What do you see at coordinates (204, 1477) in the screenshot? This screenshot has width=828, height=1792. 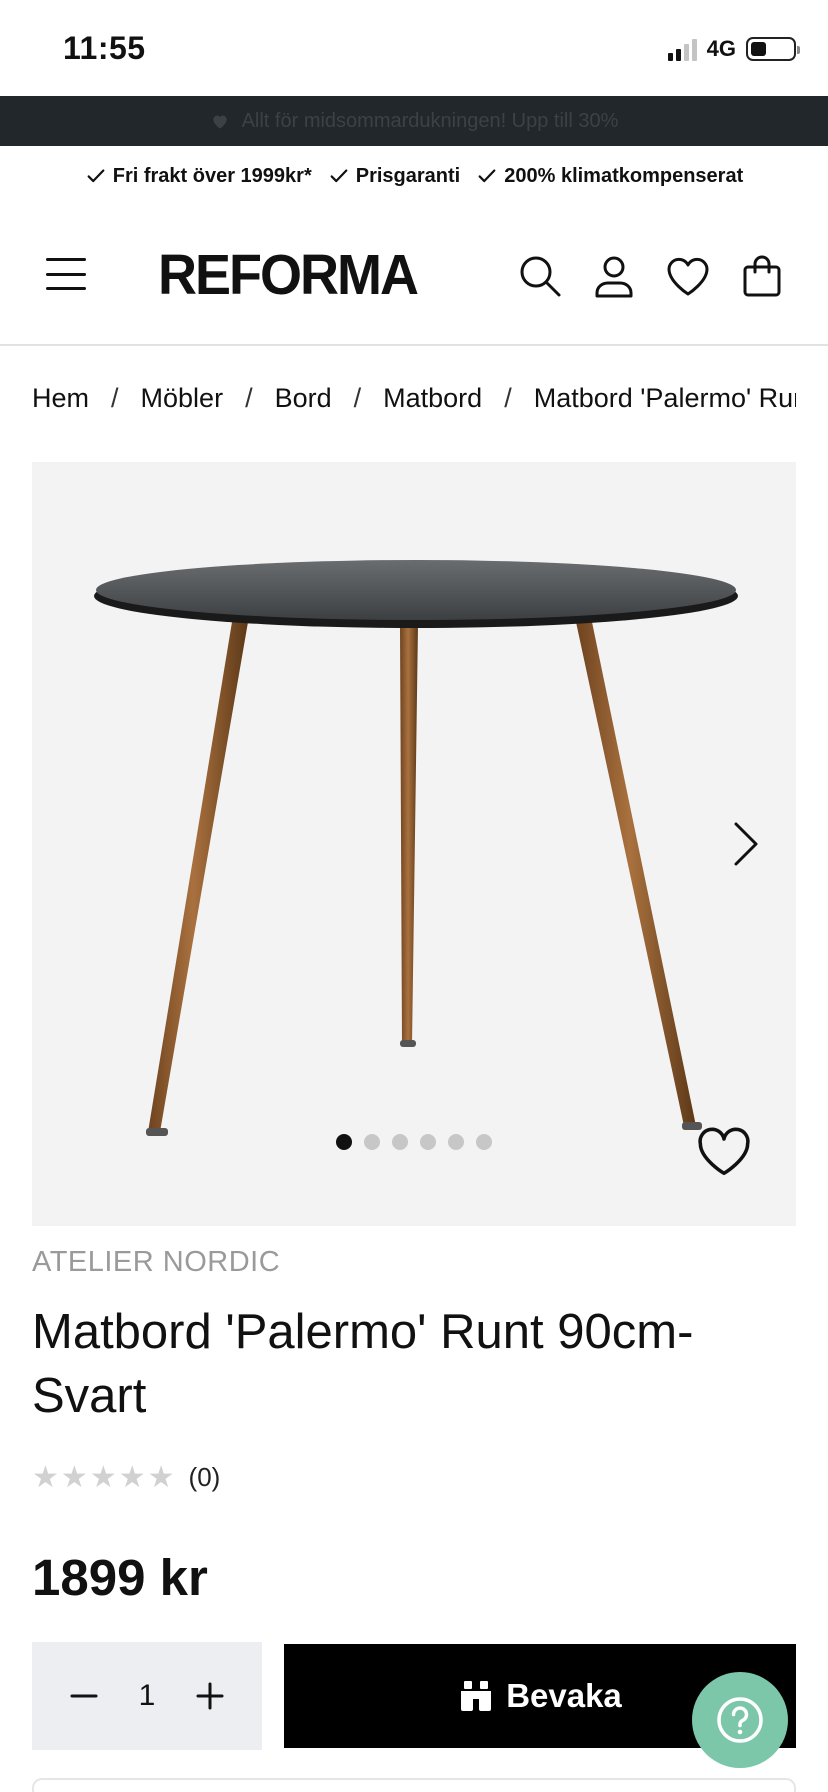 I see `rating-count: (0)` at bounding box center [204, 1477].